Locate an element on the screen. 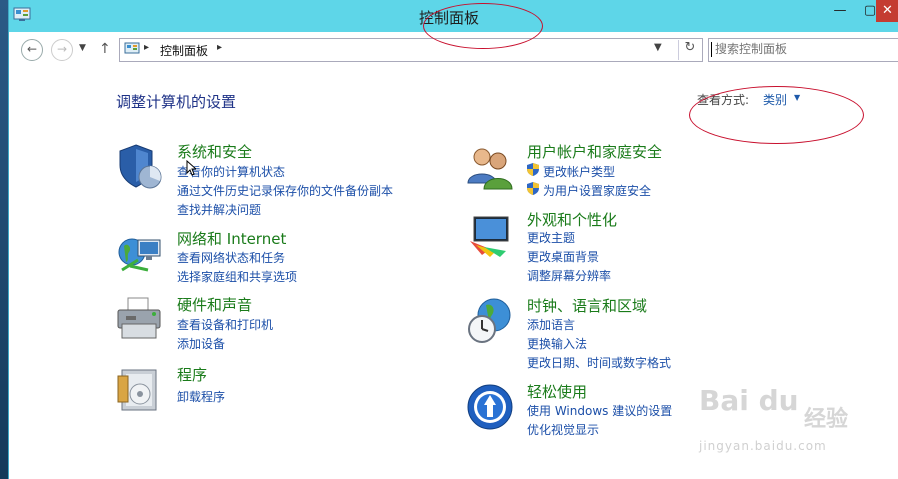  link-network-status-tasks: 查看网络状态和任务 is located at coordinates (231, 257).